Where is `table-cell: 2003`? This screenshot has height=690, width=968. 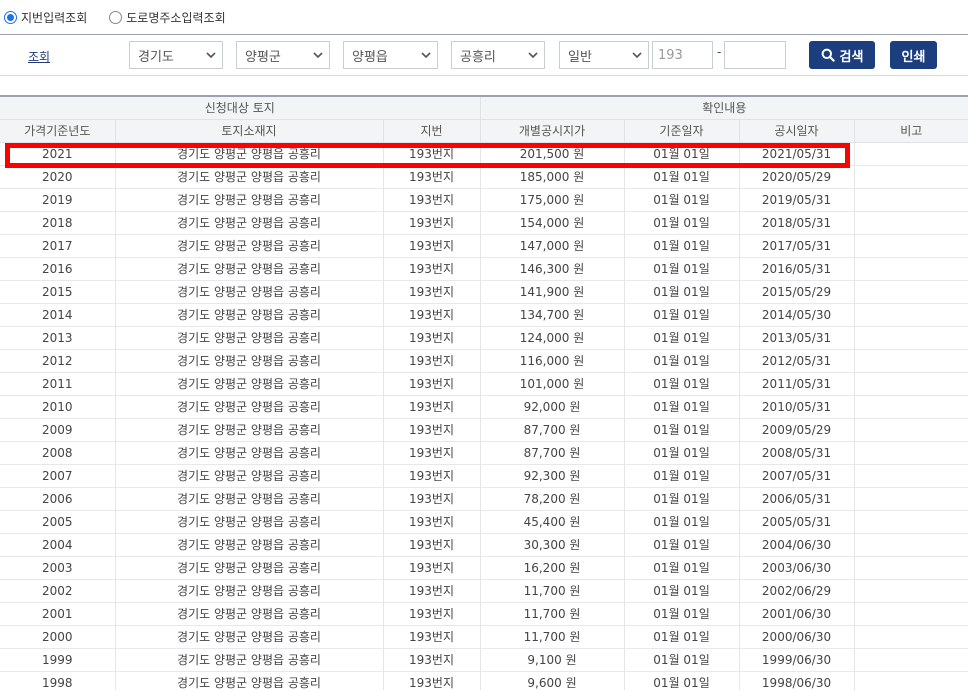
table-cell: 2003 is located at coordinates (58, 568).